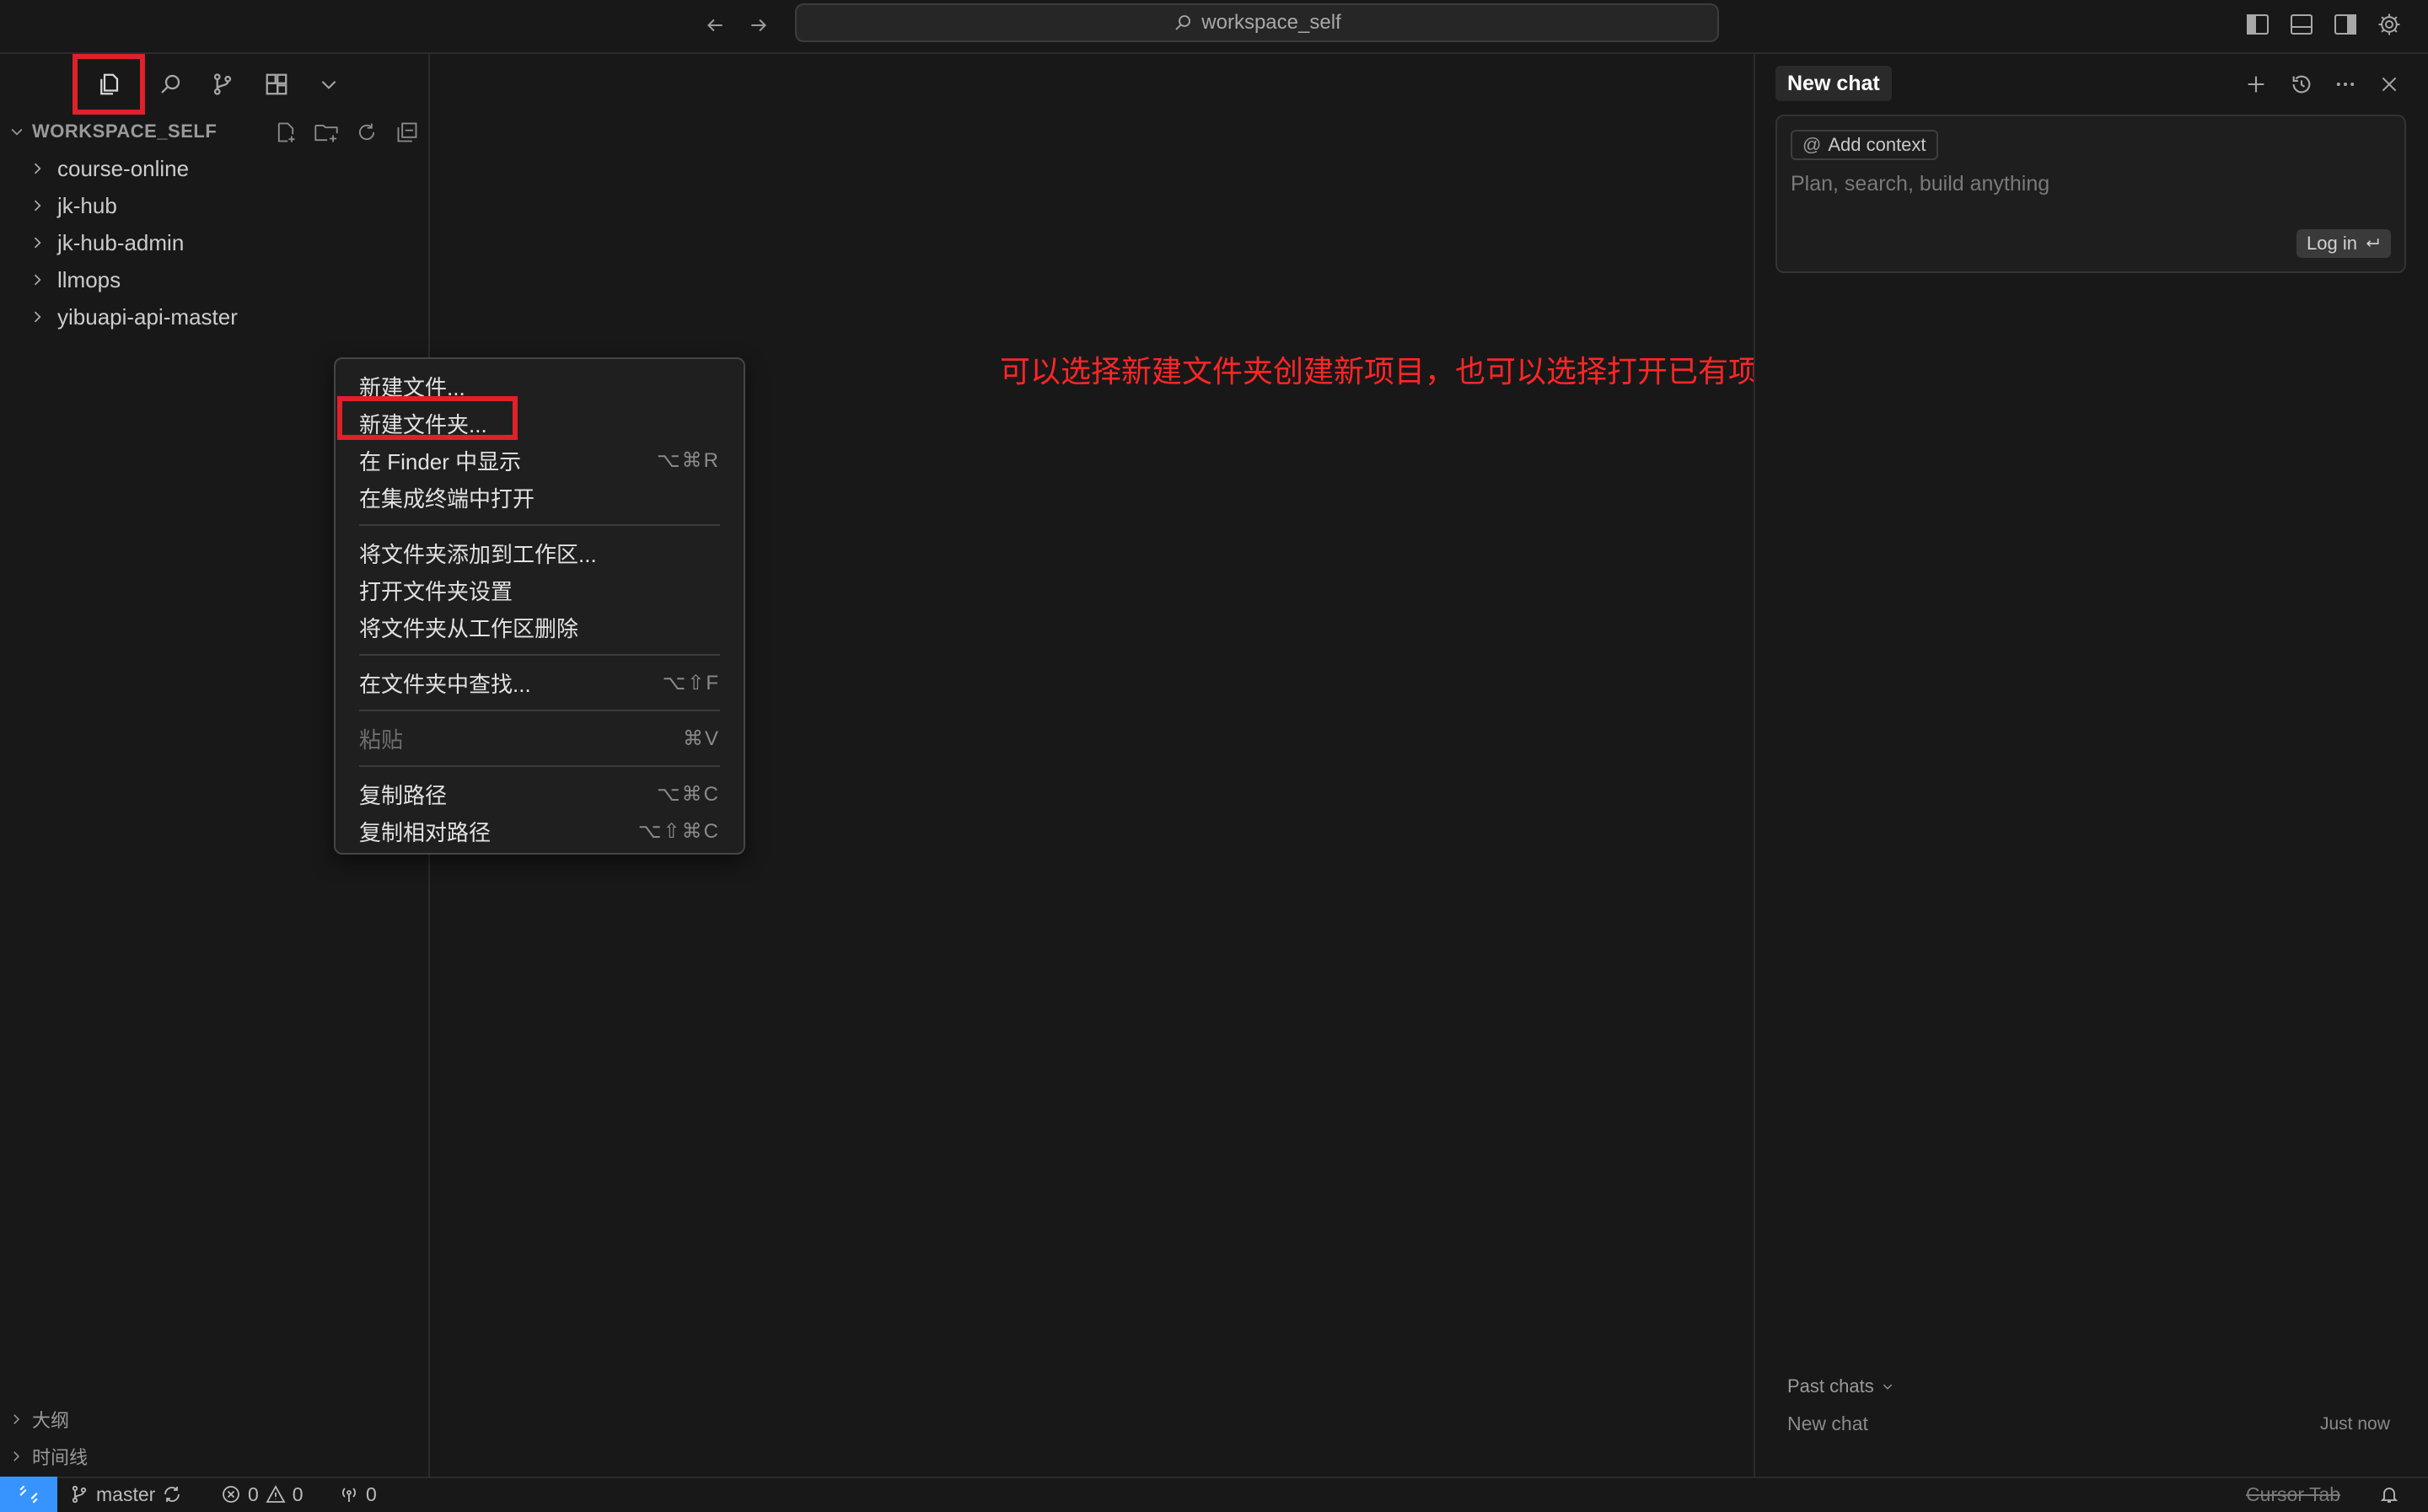 The height and width of the screenshot is (1512, 2428). I want to click on refresh-icon, so click(366, 132).